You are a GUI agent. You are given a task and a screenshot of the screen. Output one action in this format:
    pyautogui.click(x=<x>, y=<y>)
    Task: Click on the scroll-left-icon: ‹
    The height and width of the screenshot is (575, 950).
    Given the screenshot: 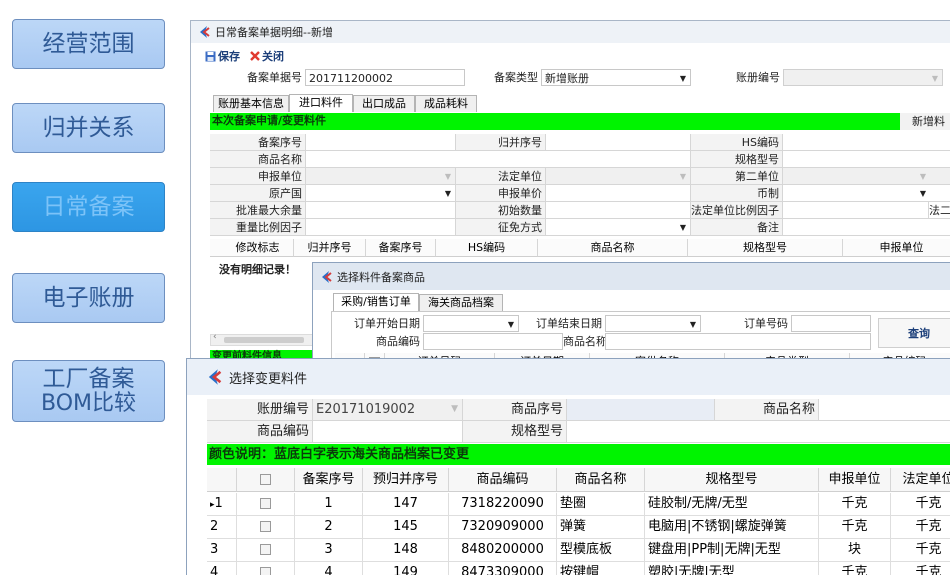 What is the action you would take?
    pyautogui.click(x=215, y=337)
    